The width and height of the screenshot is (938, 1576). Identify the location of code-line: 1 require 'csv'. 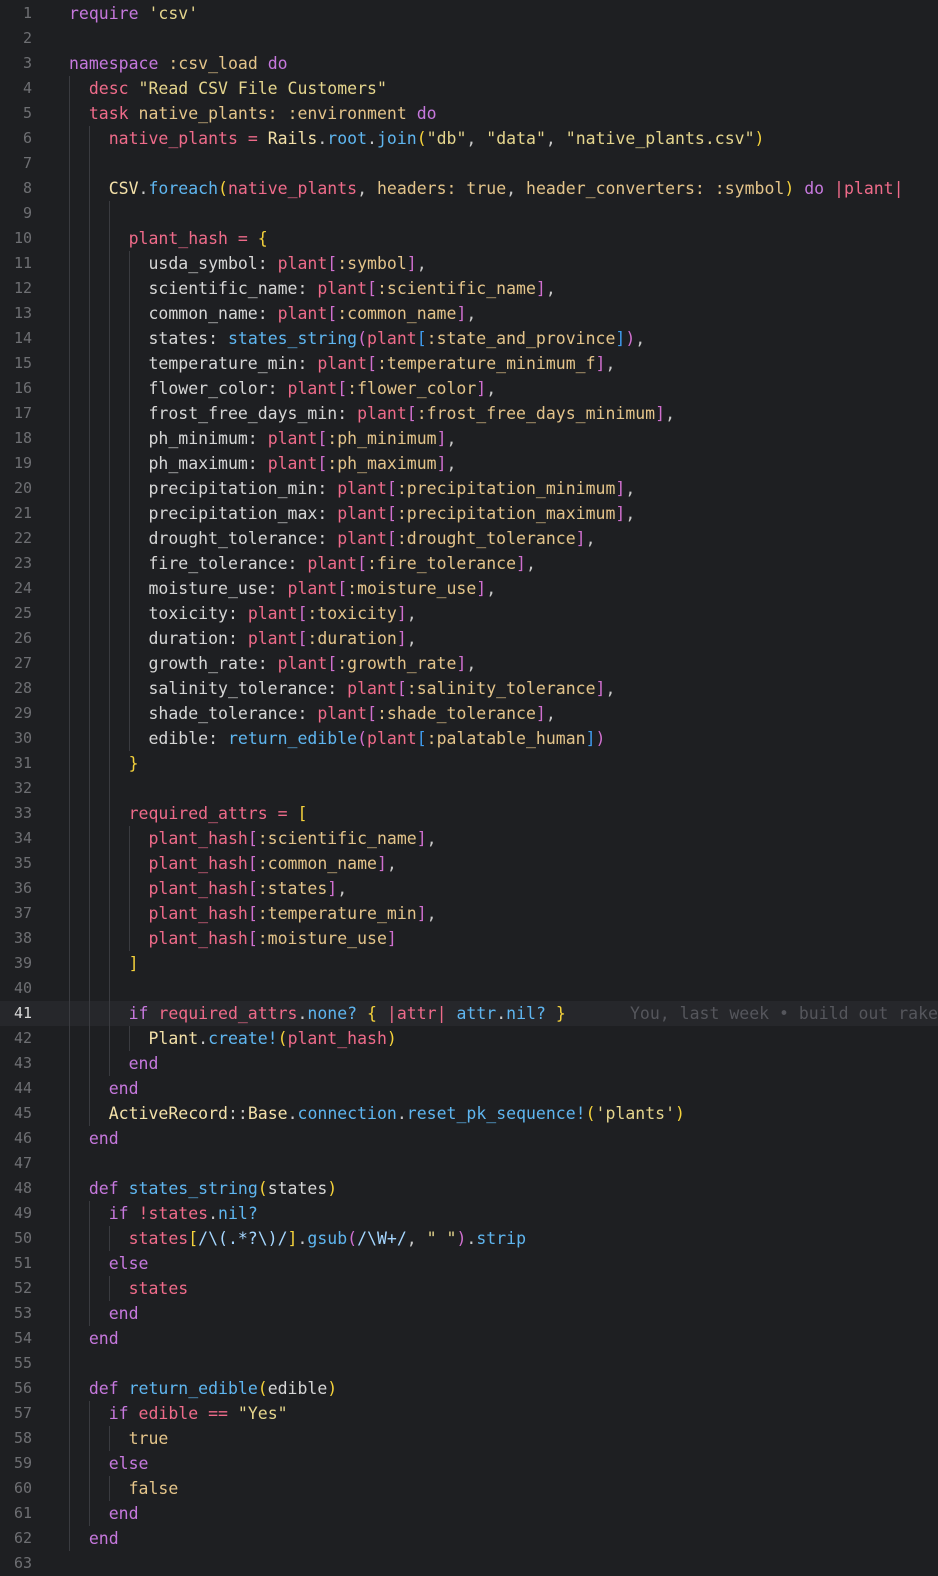
(469, 13).